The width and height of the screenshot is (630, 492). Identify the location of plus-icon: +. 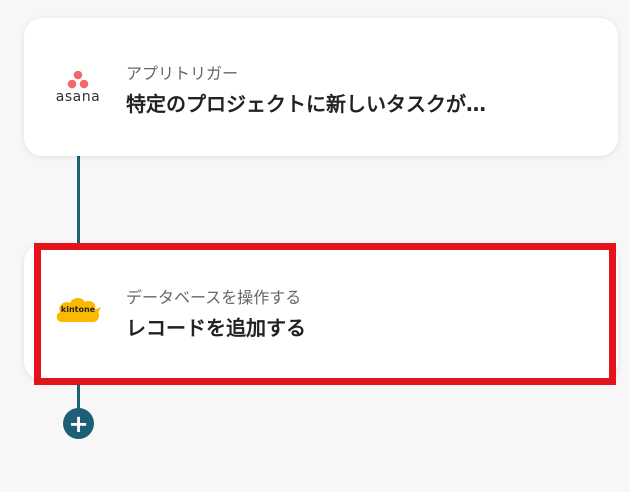
(78, 423).